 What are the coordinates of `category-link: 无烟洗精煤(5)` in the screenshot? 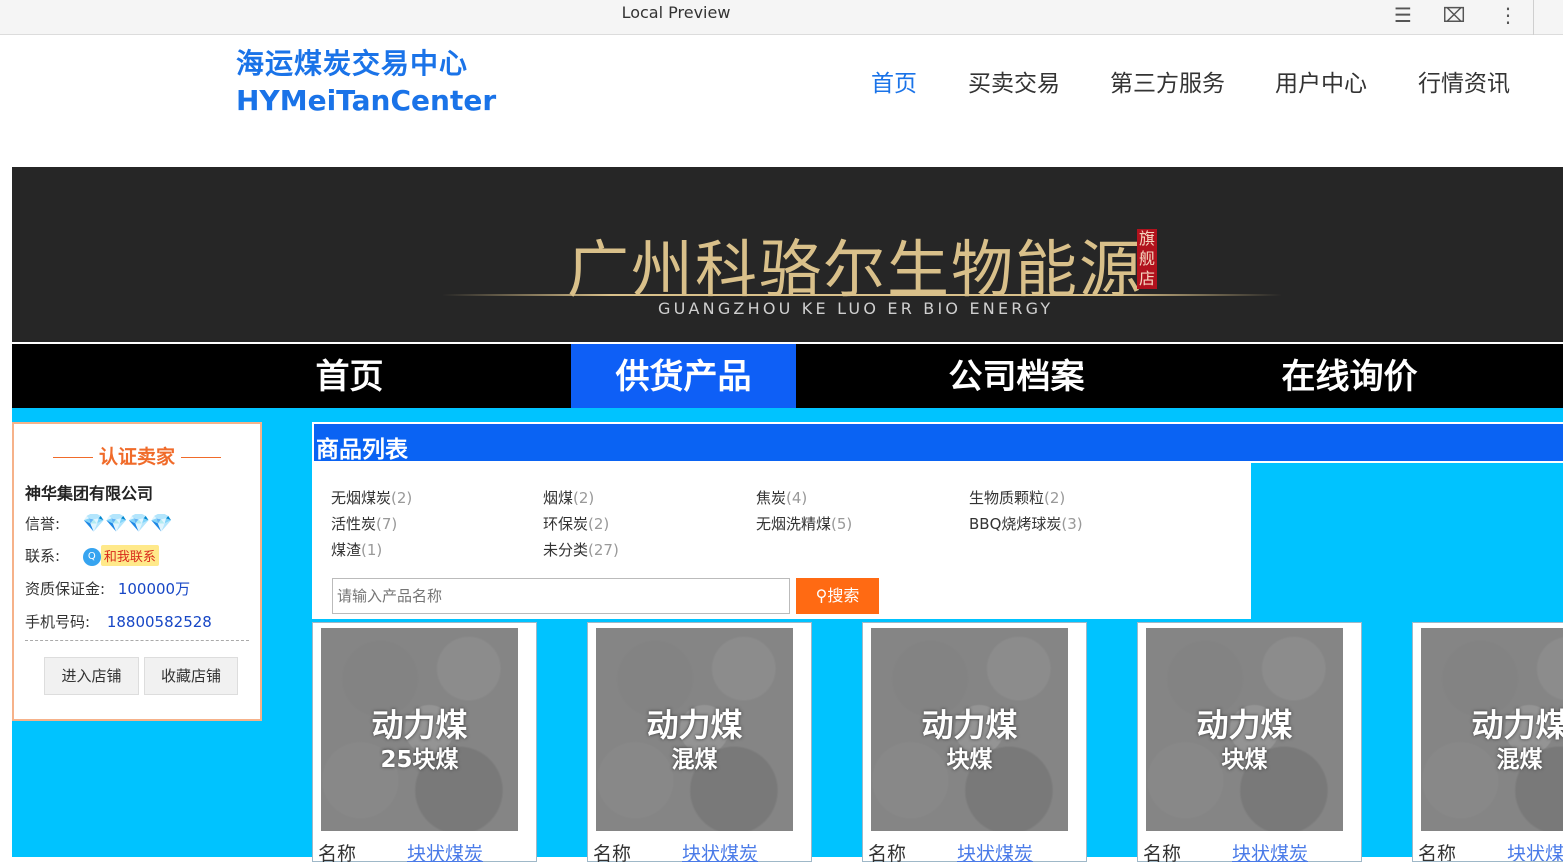 It's located at (804, 523).